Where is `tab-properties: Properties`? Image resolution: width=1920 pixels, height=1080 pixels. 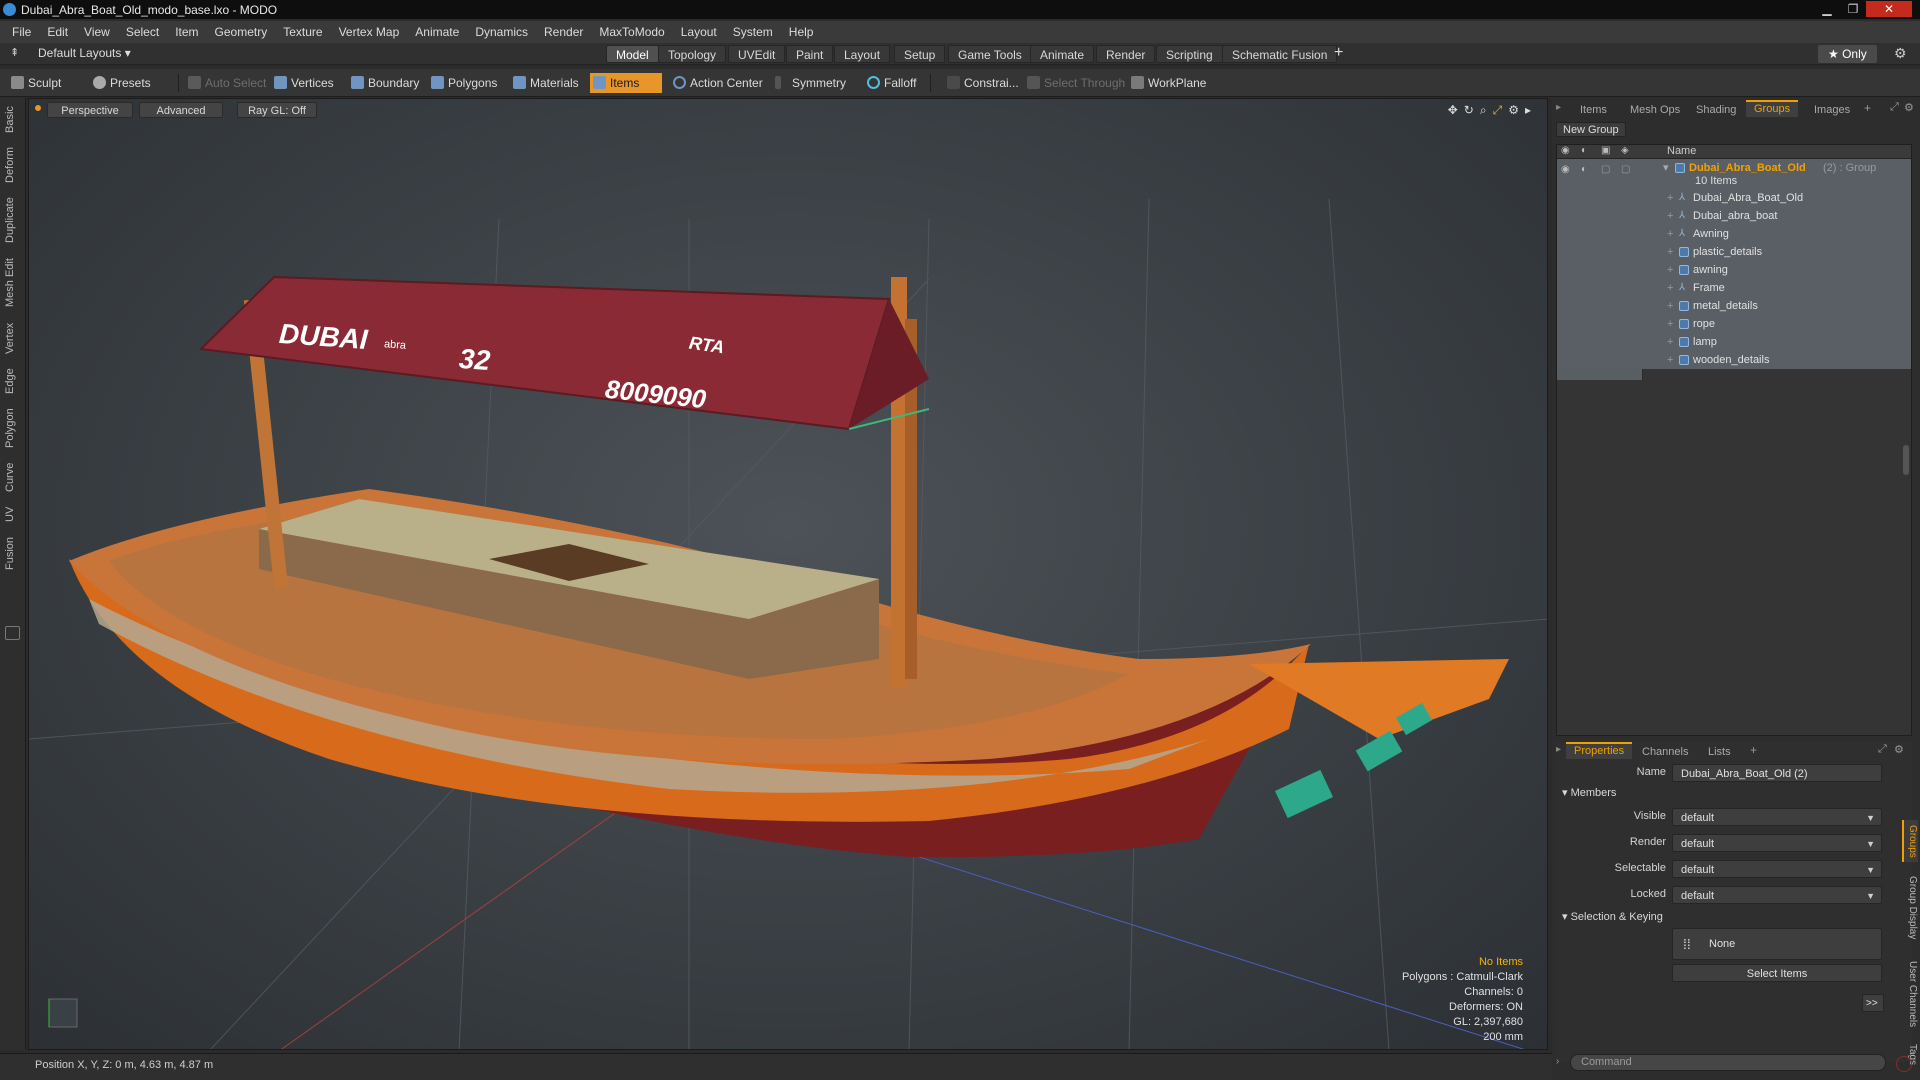 tab-properties: Properties is located at coordinates (1599, 750).